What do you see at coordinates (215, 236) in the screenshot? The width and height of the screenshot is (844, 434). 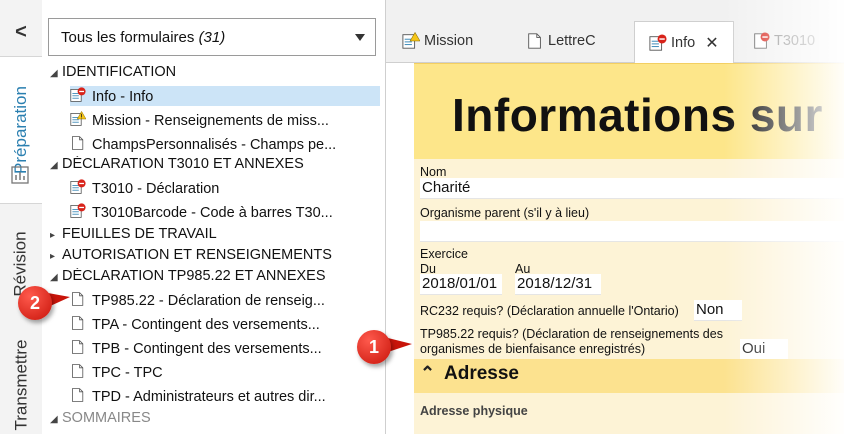 I see `tree-section-feuilles: ▸ FEUILLES DE TRAVAIL` at bounding box center [215, 236].